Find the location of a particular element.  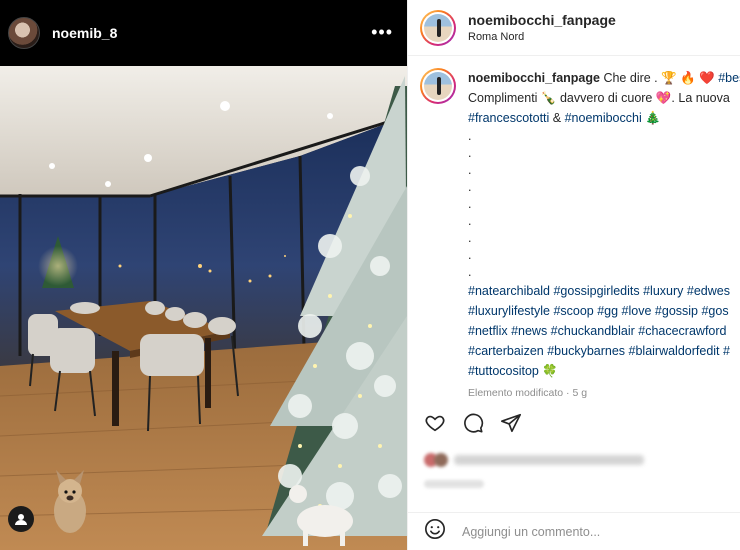

post-actions is located at coordinates (473, 423).